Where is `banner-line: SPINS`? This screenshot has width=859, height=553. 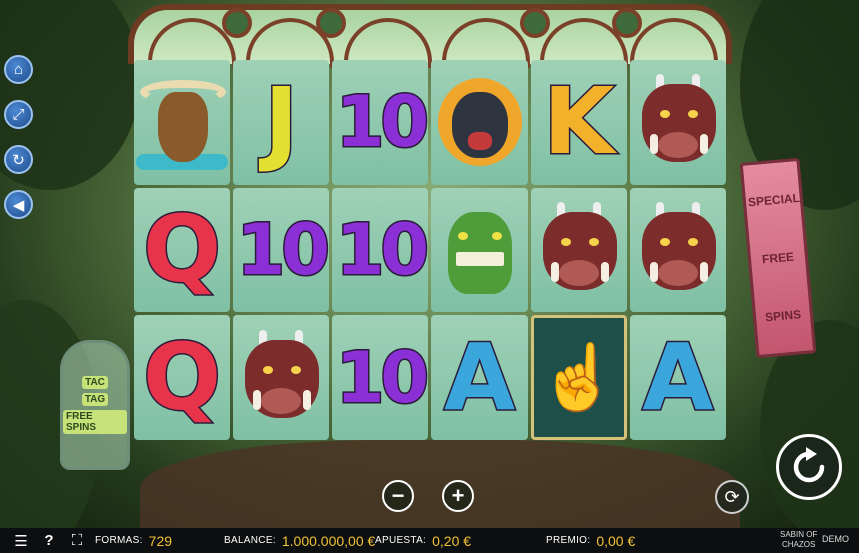
banner-line: SPINS is located at coordinates (783, 316).